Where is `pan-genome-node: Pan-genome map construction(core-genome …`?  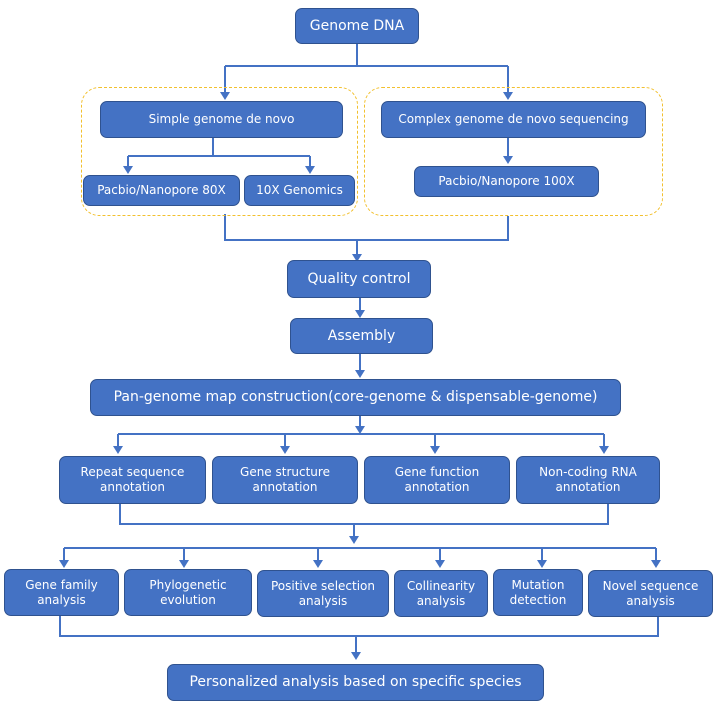 pan-genome-node: Pan-genome map construction(core-genome … is located at coordinates (355, 397).